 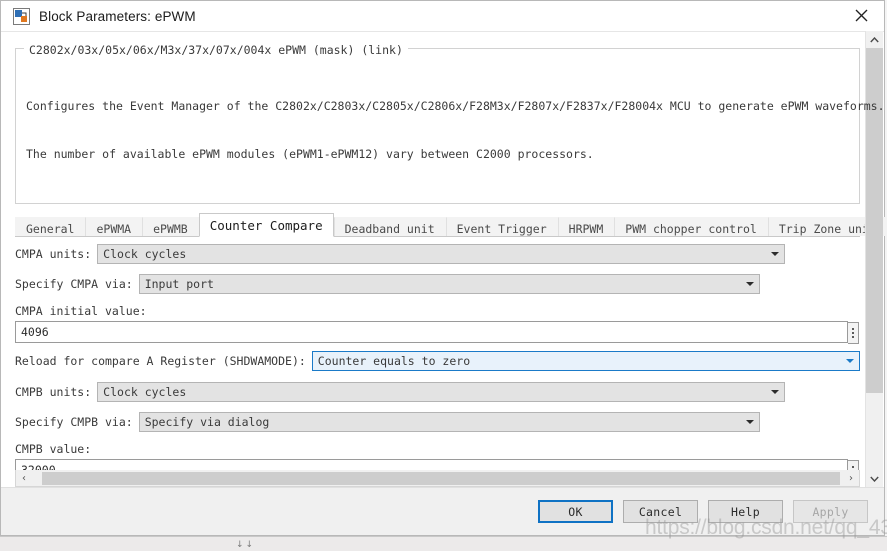 I want to click on background-taskbar, so click(x=443, y=543).